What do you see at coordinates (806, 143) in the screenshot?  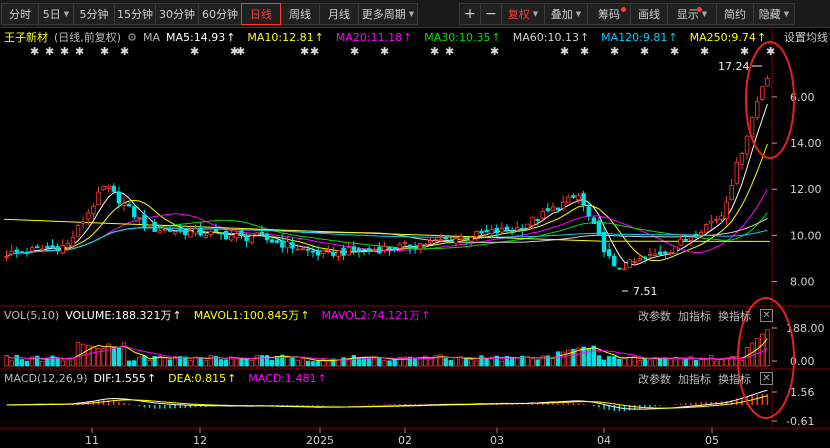 I see `y-tick-label: 14.00` at bounding box center [806, 143].